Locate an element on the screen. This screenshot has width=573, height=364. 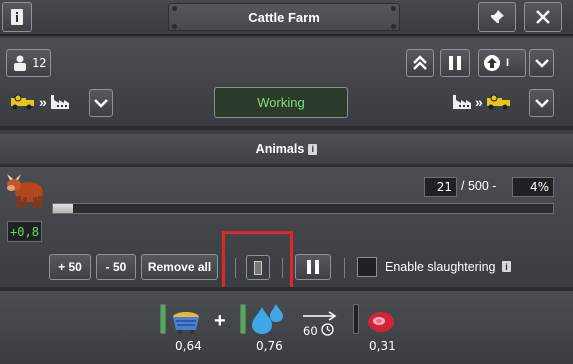
slaughter-checkbox is located at coordinates (367, 267).